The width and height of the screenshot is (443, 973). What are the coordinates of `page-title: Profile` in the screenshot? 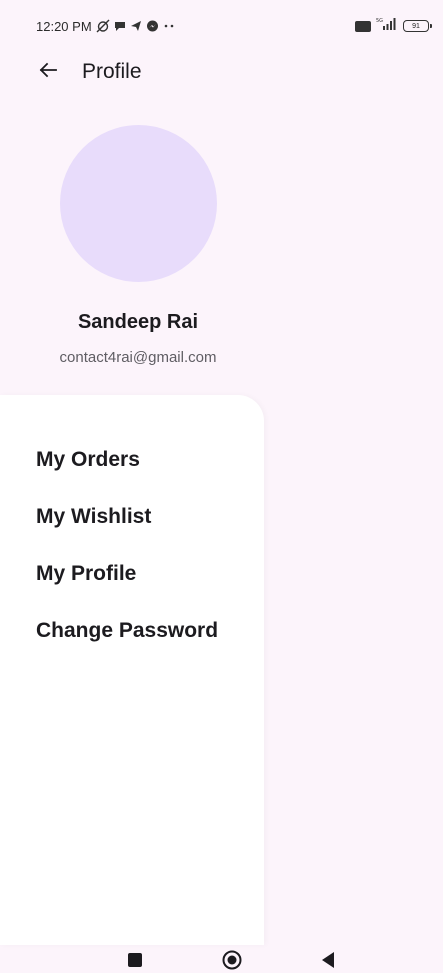 It's located at (112, 71).